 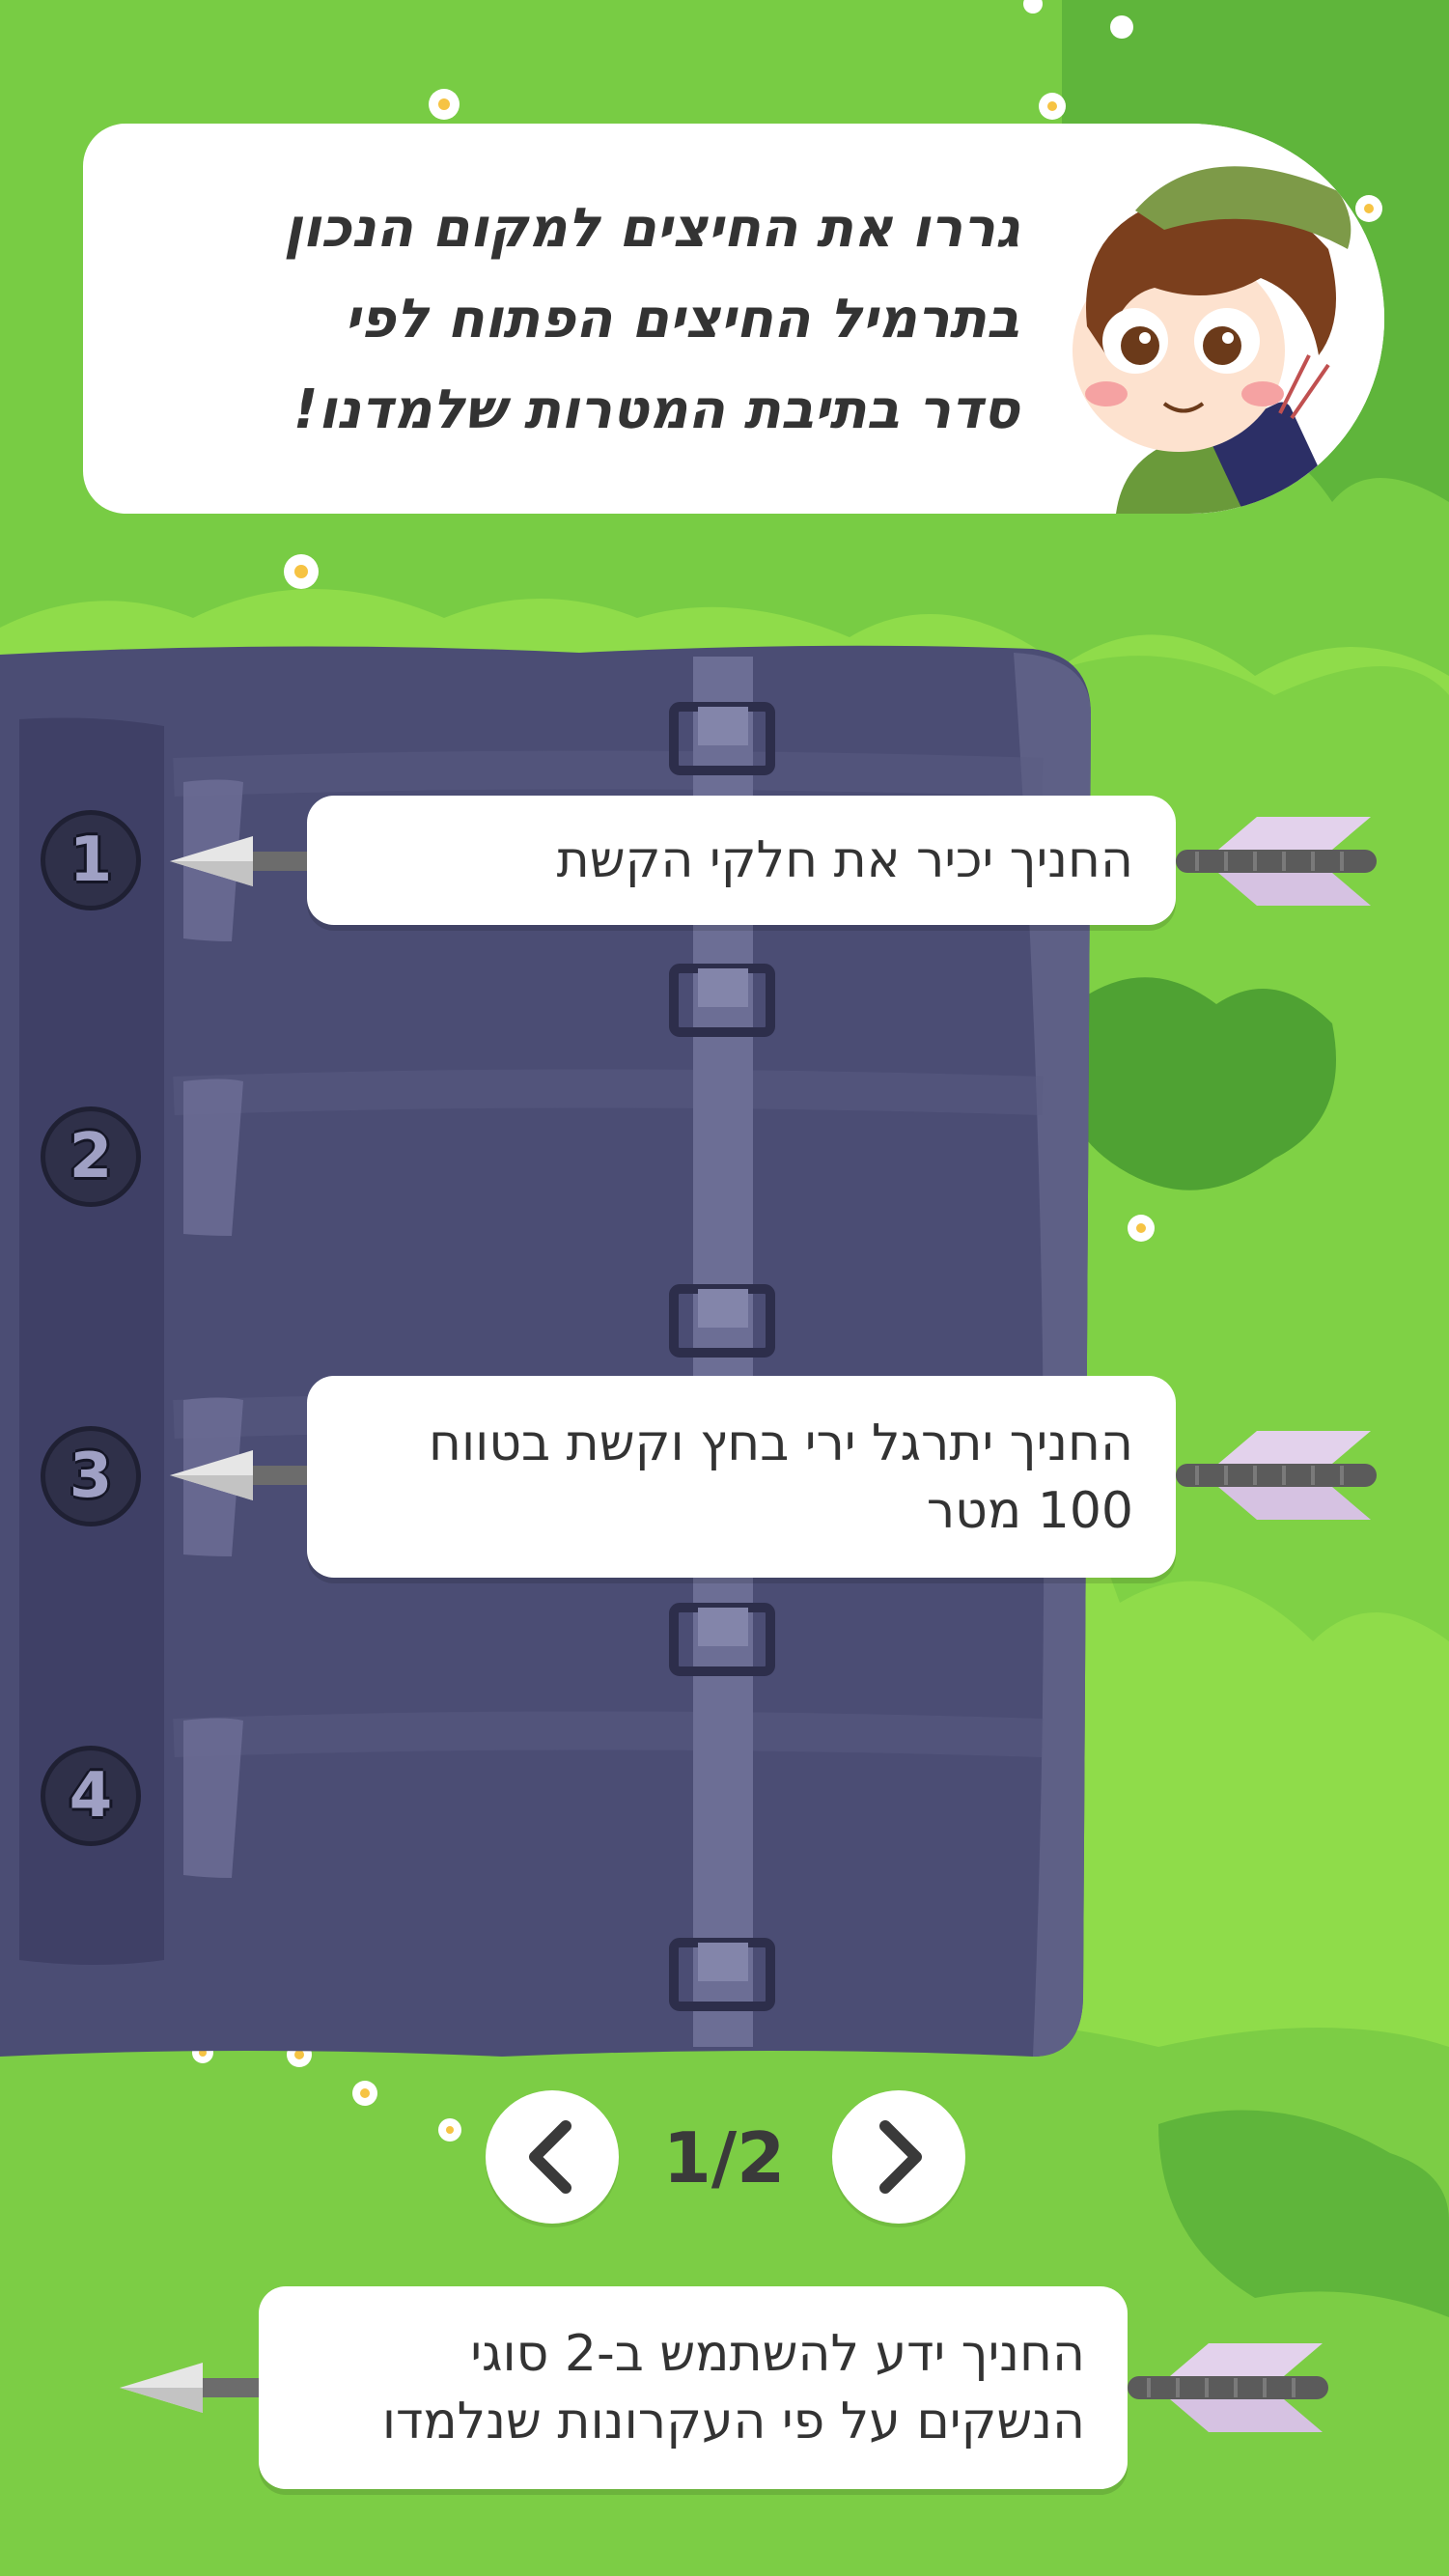 What do you see at coordinates (781, 1477) in the screenshot?
I see `arrow-card-text: החניך יתרגל ירי בחץ וקשת בטווח 100 מטר` at bounding box center [781, 1477].